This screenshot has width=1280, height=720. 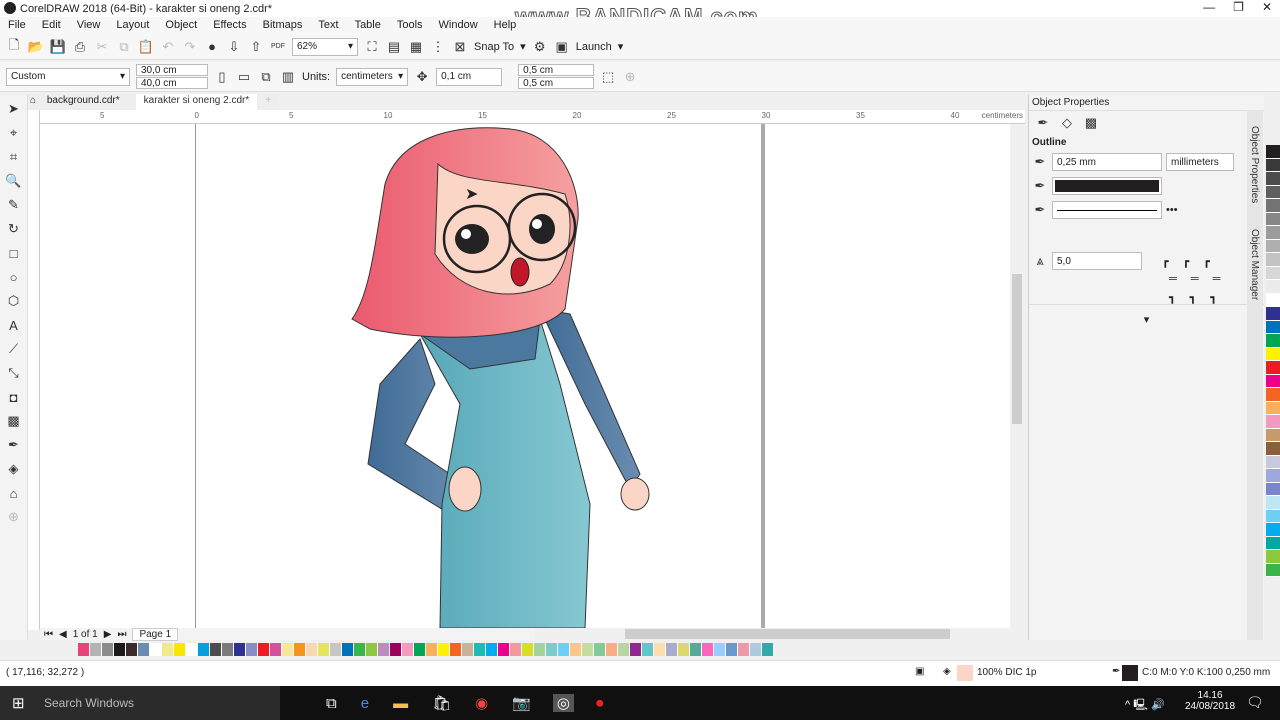 I want to click on units-select: centimeters ▾, so click(x=372, y=76).